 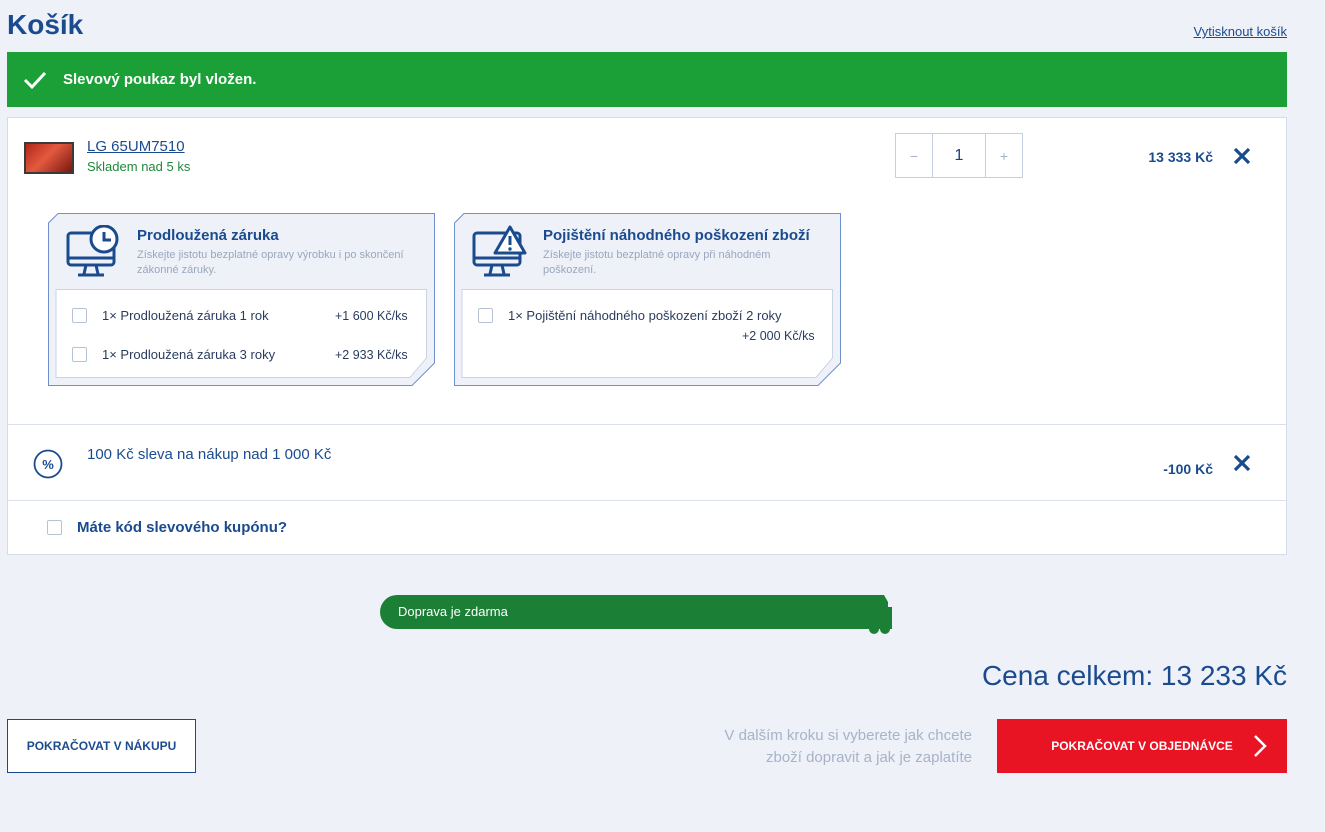 I want to click on product-name-link: LG 65UM7510, so click(x=136, y=146).